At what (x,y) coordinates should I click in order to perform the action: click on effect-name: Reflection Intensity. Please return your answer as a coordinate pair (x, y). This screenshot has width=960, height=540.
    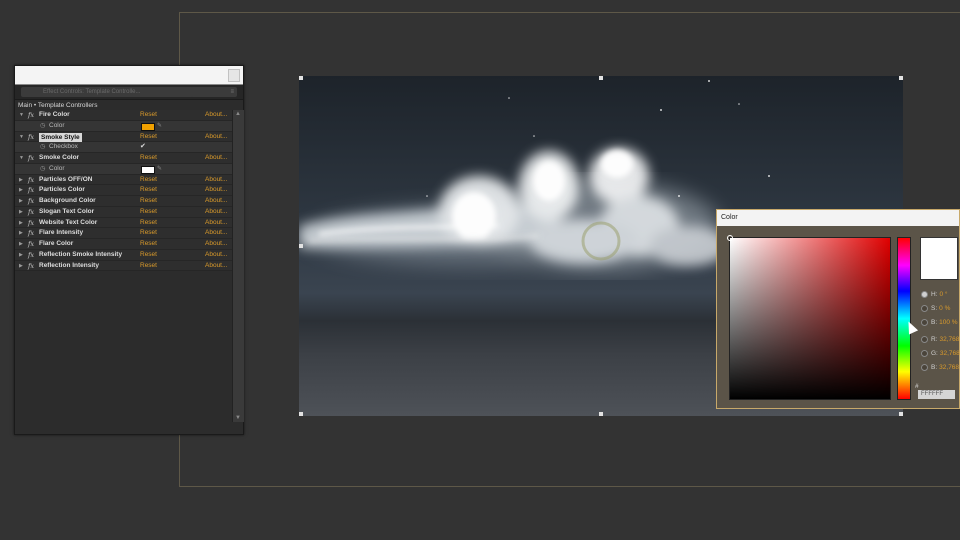
    Looking at the image, I should click on (69, 266).